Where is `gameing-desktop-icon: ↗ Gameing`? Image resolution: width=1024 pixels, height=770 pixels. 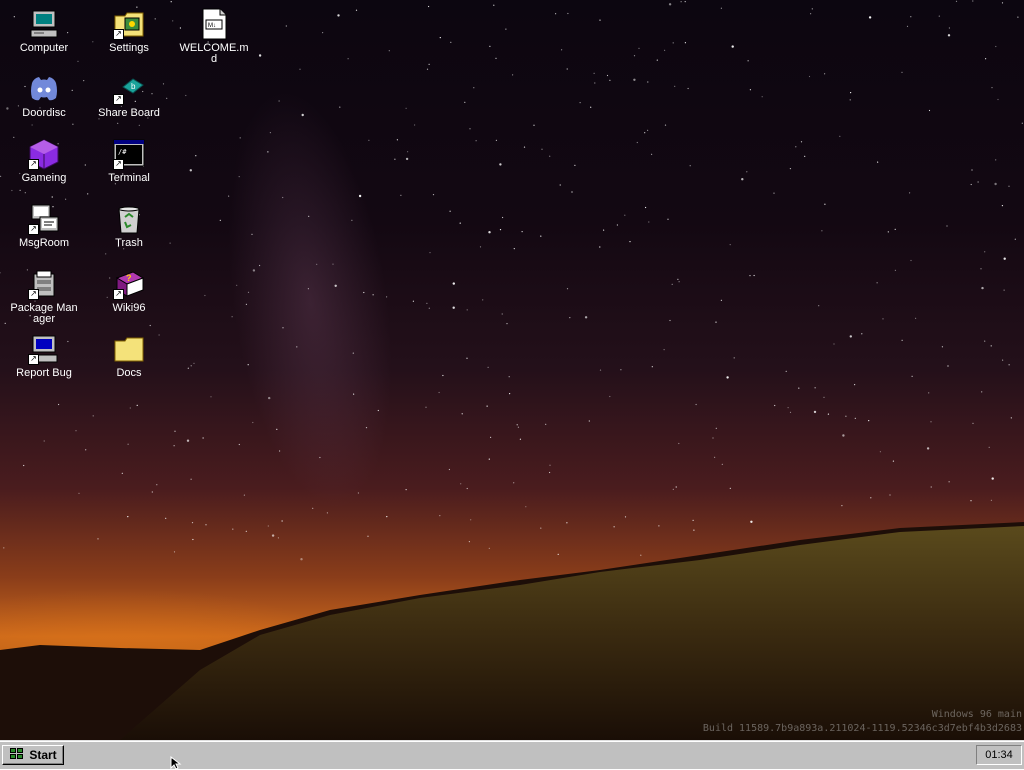 gameing-desktop-icon: ↗ Gameing is located at coordinates (44, 168).